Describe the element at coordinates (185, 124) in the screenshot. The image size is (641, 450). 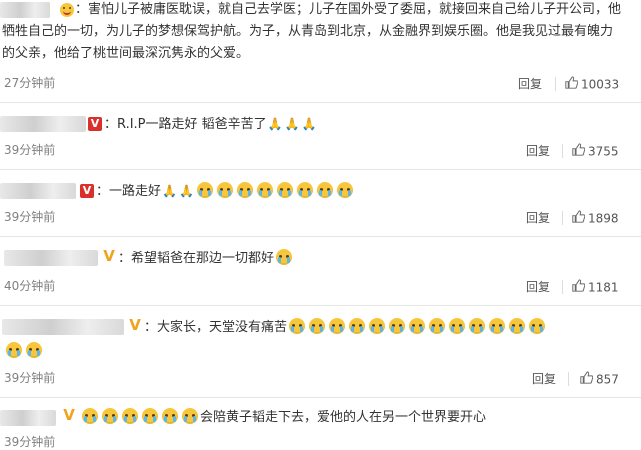
I see `comment-text: ：R.I.P一路走好 韬爸辛苦了` at that location.